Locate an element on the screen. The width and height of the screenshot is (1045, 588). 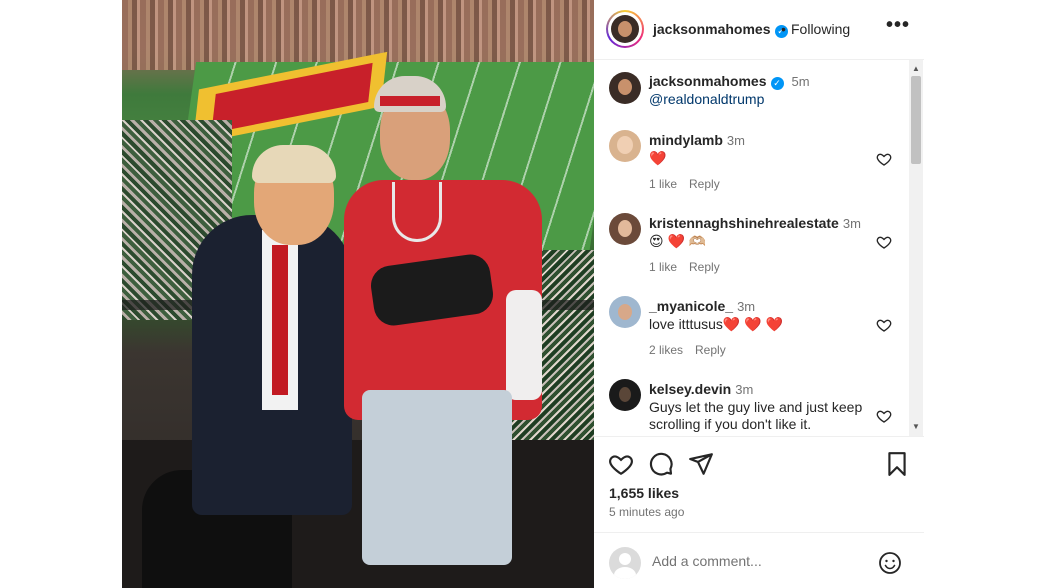
mention-link: @realdonaldtrump is located at coordinates (759, 99).